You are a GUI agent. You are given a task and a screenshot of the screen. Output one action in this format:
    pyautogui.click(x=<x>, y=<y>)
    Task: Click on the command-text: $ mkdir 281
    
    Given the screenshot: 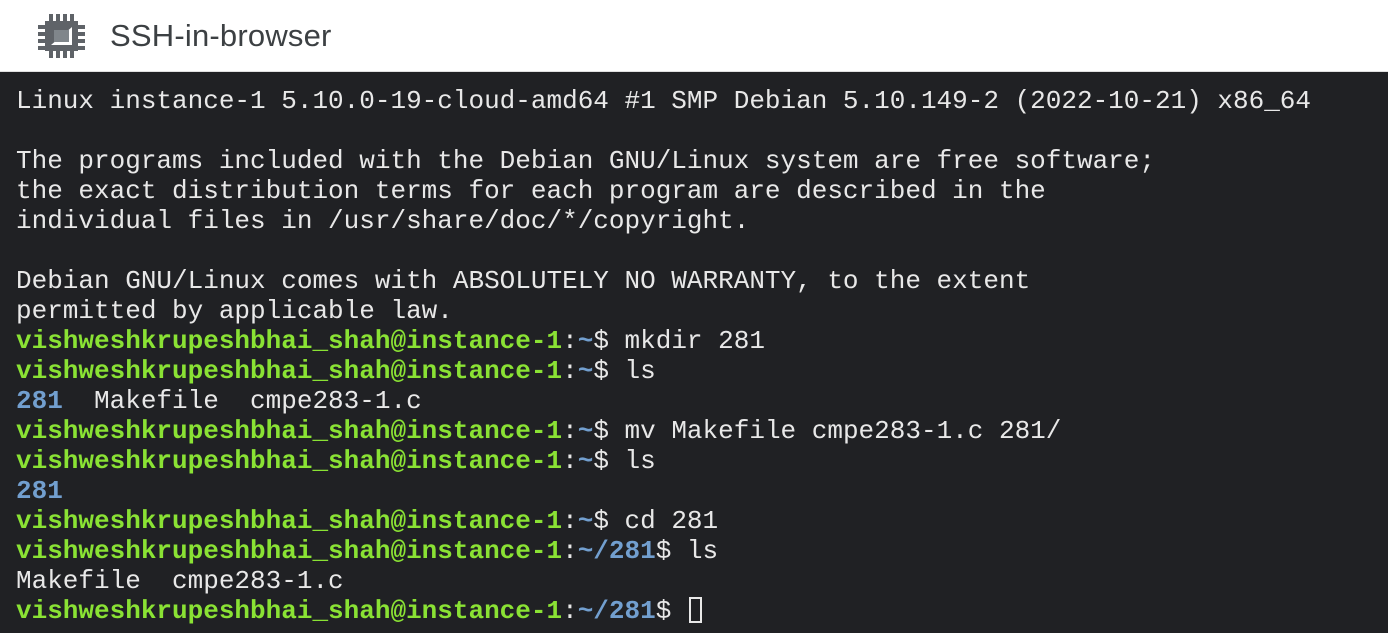 What is the action you would take?
    pyautogui.click(x=679, y=341)
    